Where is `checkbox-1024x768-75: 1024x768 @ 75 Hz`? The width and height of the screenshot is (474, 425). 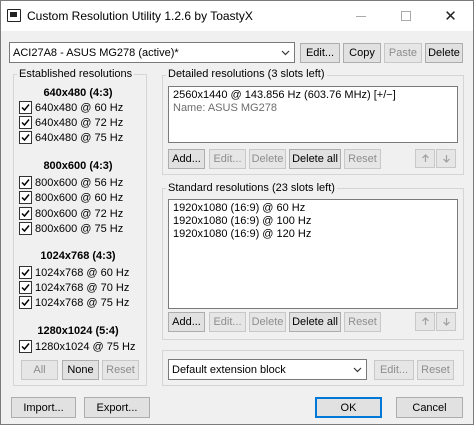 checkbox-1024x768-75: 1024x768 @ 75 Hz is located at coordinates (74, 302).